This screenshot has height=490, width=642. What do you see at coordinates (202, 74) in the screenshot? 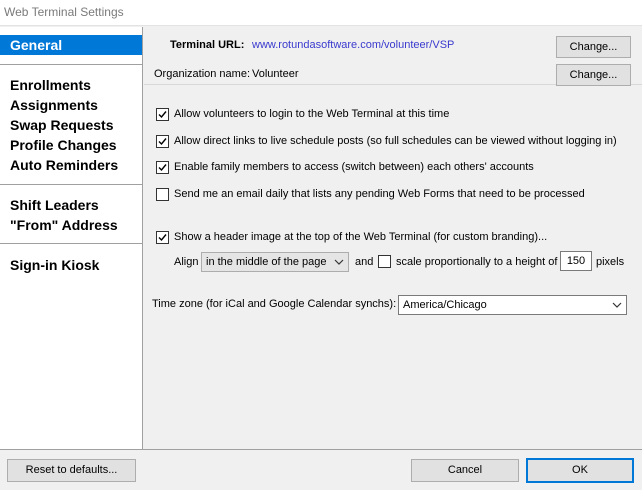
I see `org-name-label: Organization name:` at bounding box center [202, 74].